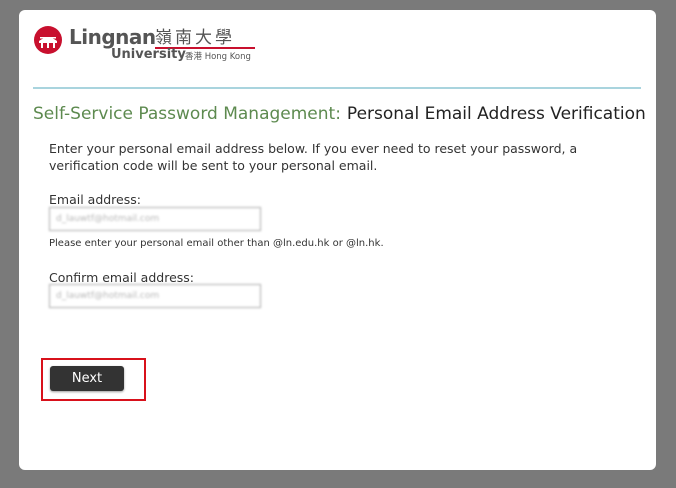 This screenshot has width=676, height=488. I want to click on page-section: Self-Service Password Management:, so click(187, 114).